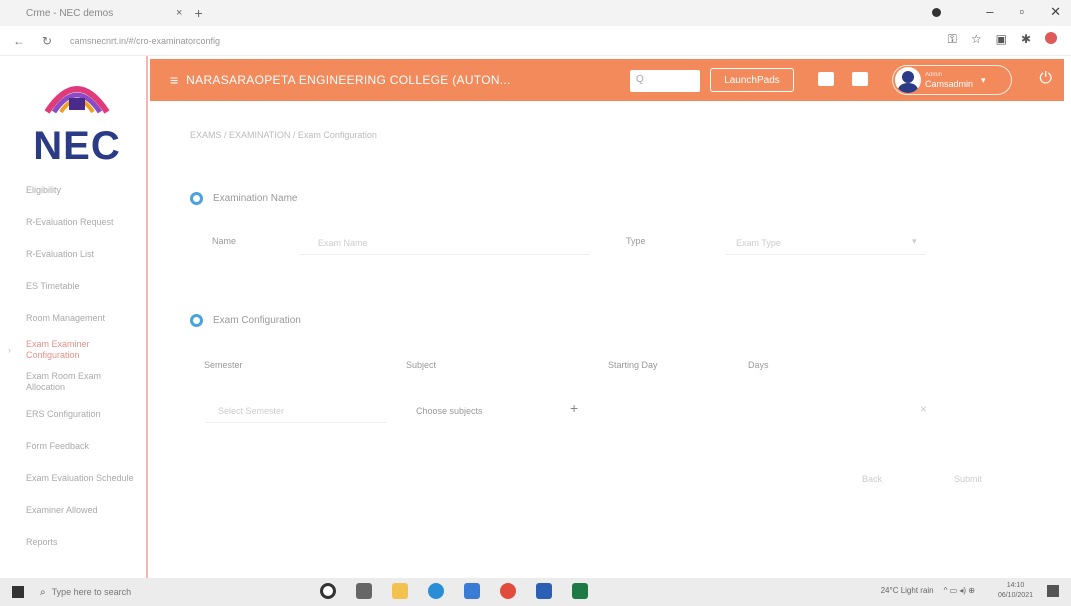 This screenshot has height=606, width=1071. What do you see at coordinates (872, 479) in the screenshot?
I see `back-button: Back` at bounding box center [872, 479].